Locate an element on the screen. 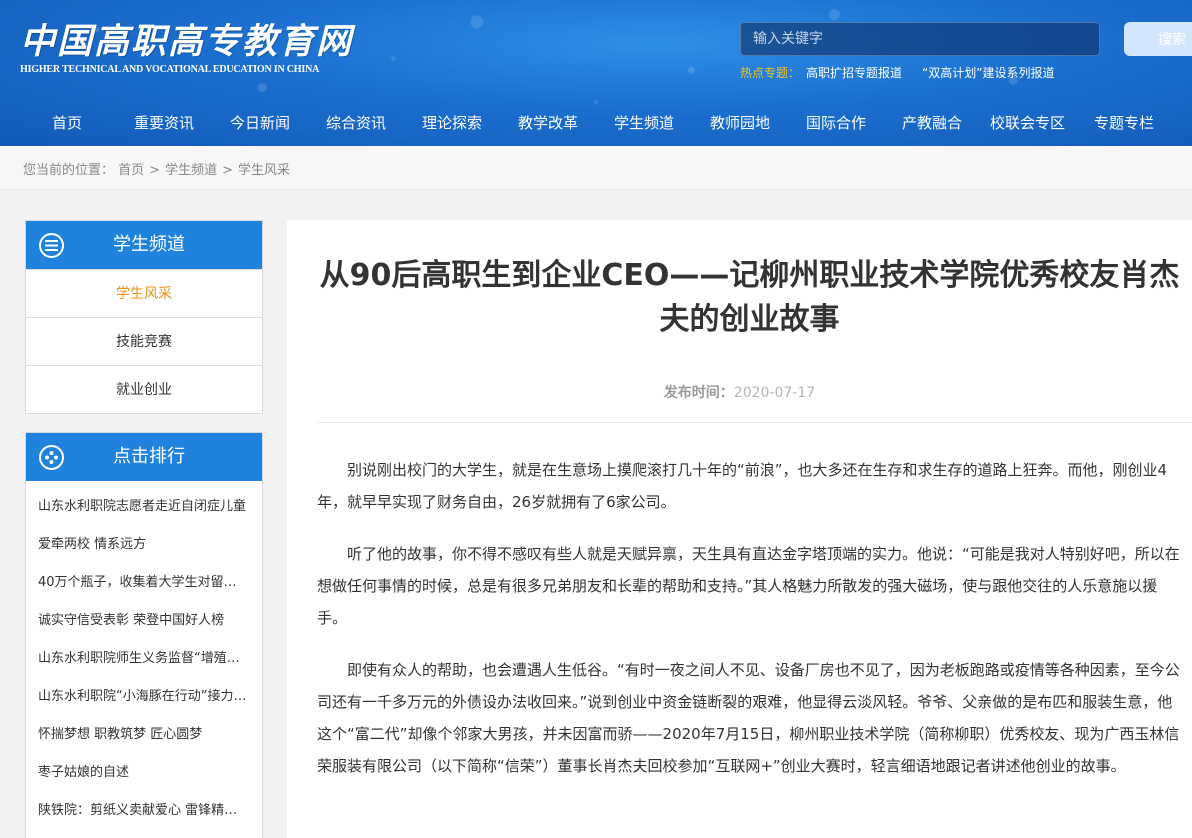 This screenshot has height=838, width=1192. nav-item-general-news: 综合资讯 is located at coordinates (356, 123).